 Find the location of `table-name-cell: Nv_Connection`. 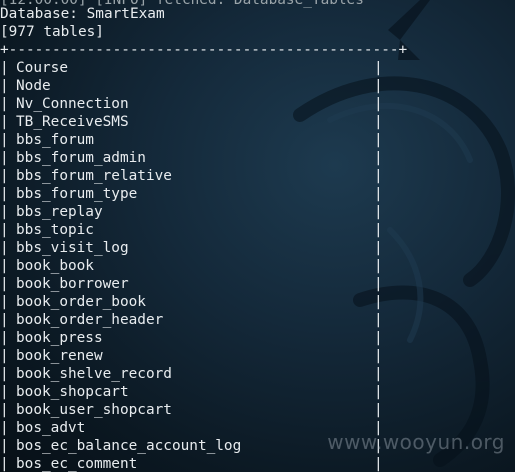

table-name-cell: Nv_Connection is located at coordinates (72, 104).